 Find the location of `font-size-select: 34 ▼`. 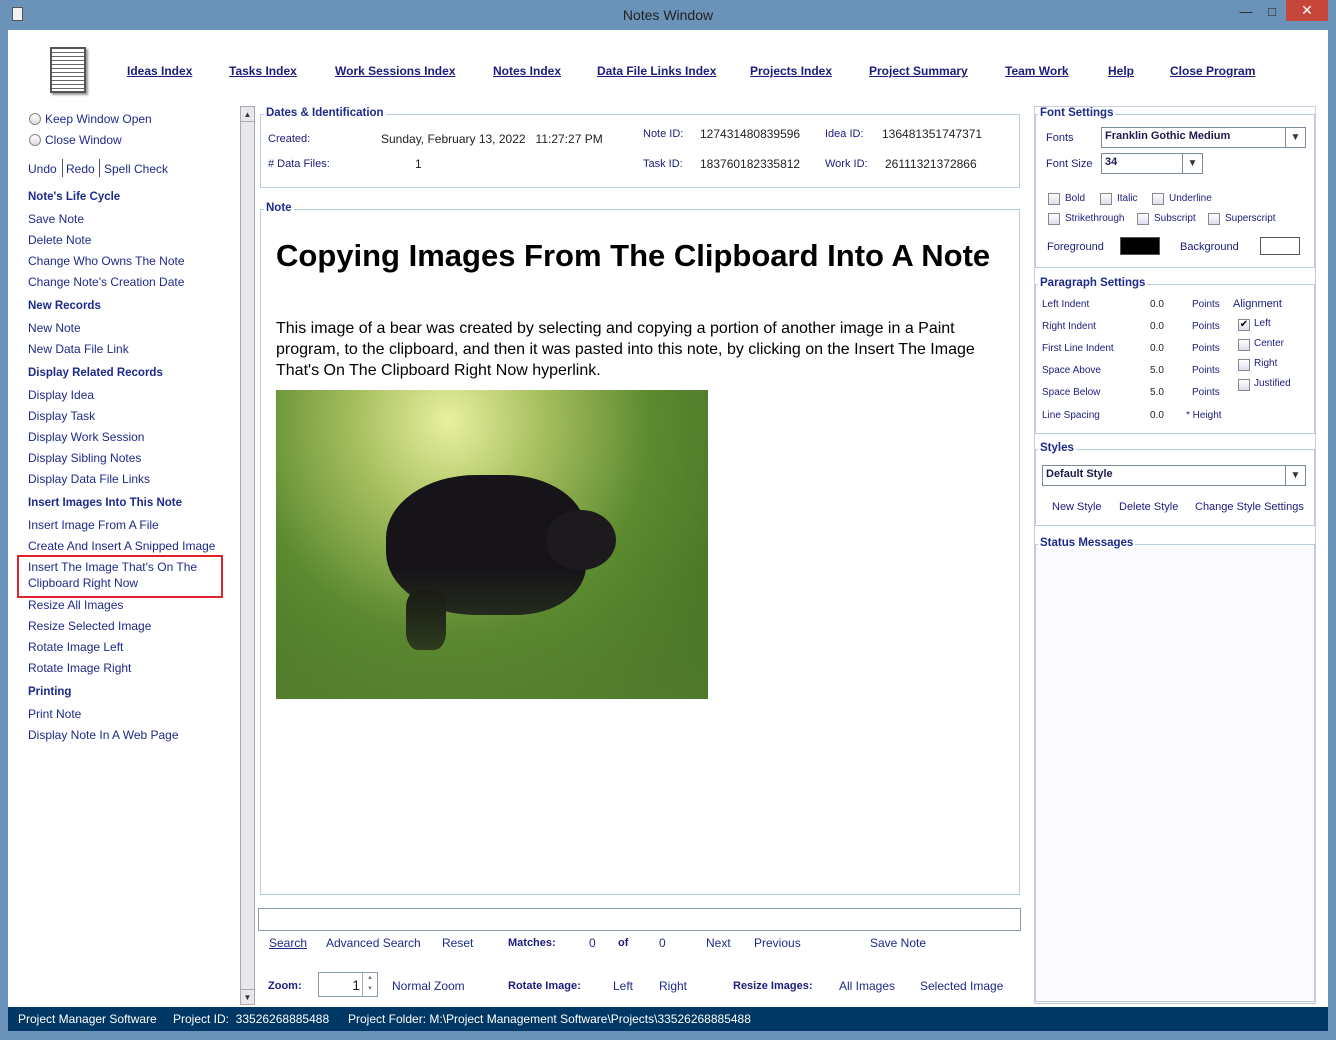

font-size-select: 34 ▼ is located at coordinates (1152, 163).